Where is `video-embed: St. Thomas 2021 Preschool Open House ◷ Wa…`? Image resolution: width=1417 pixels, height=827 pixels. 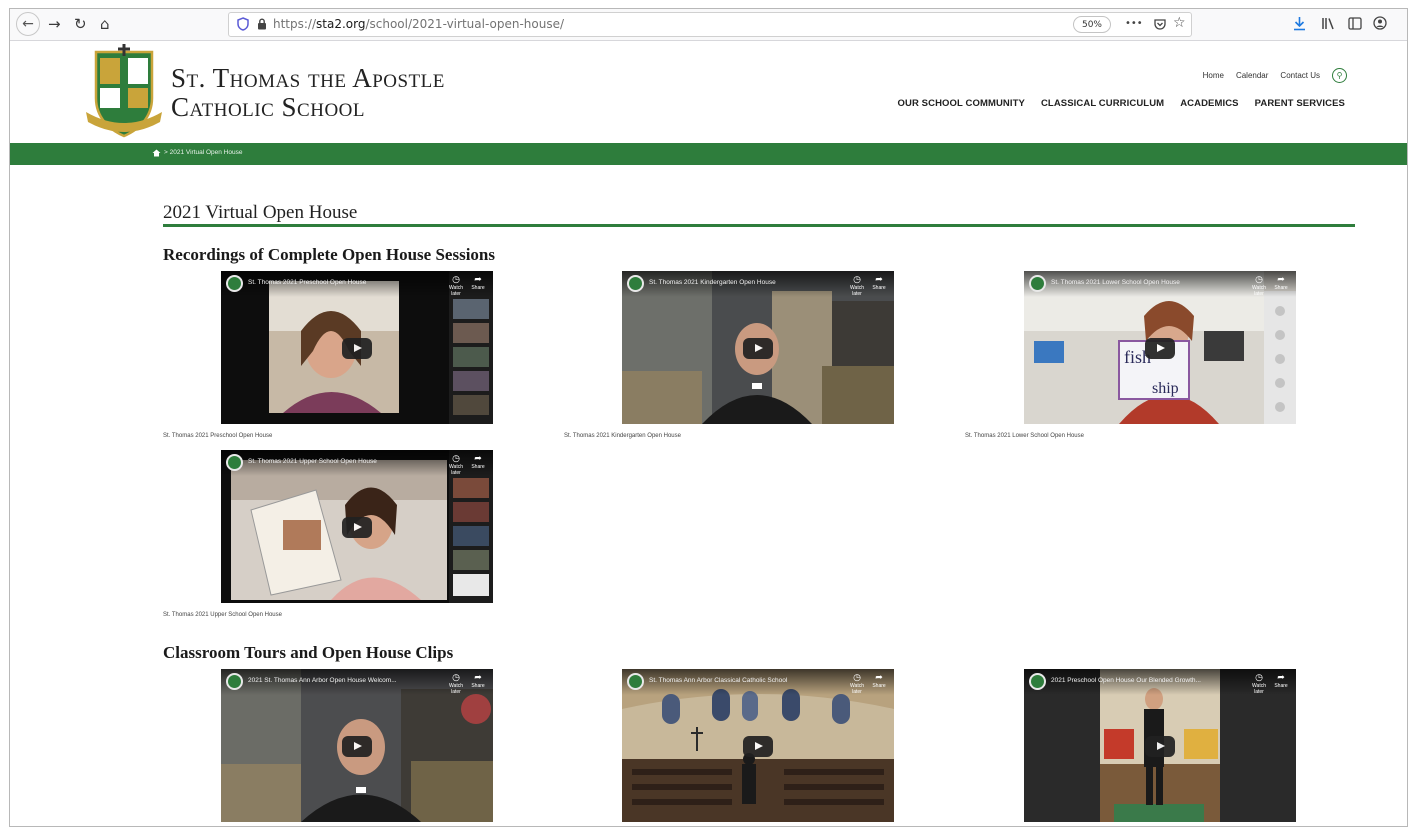 video-embed: St. Thomas 2021 Preschool Open House ◷ Wa… is located at coordinates (357, 347).